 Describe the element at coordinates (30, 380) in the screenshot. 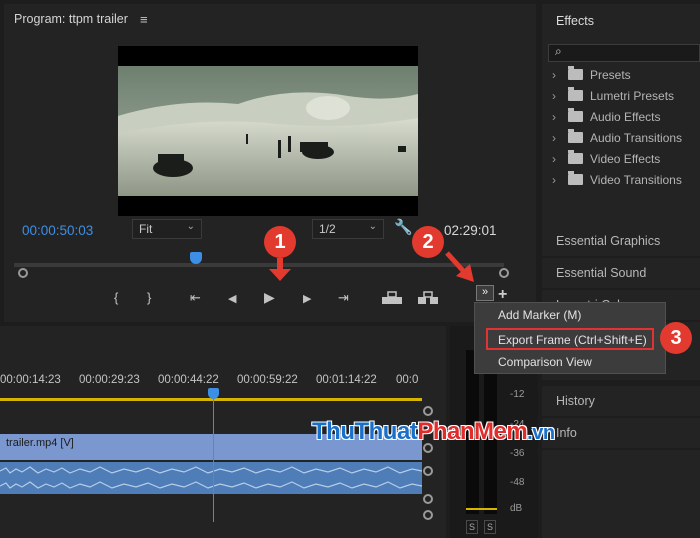

I see `ruler-time-label: 00:00:14:23` at that location.